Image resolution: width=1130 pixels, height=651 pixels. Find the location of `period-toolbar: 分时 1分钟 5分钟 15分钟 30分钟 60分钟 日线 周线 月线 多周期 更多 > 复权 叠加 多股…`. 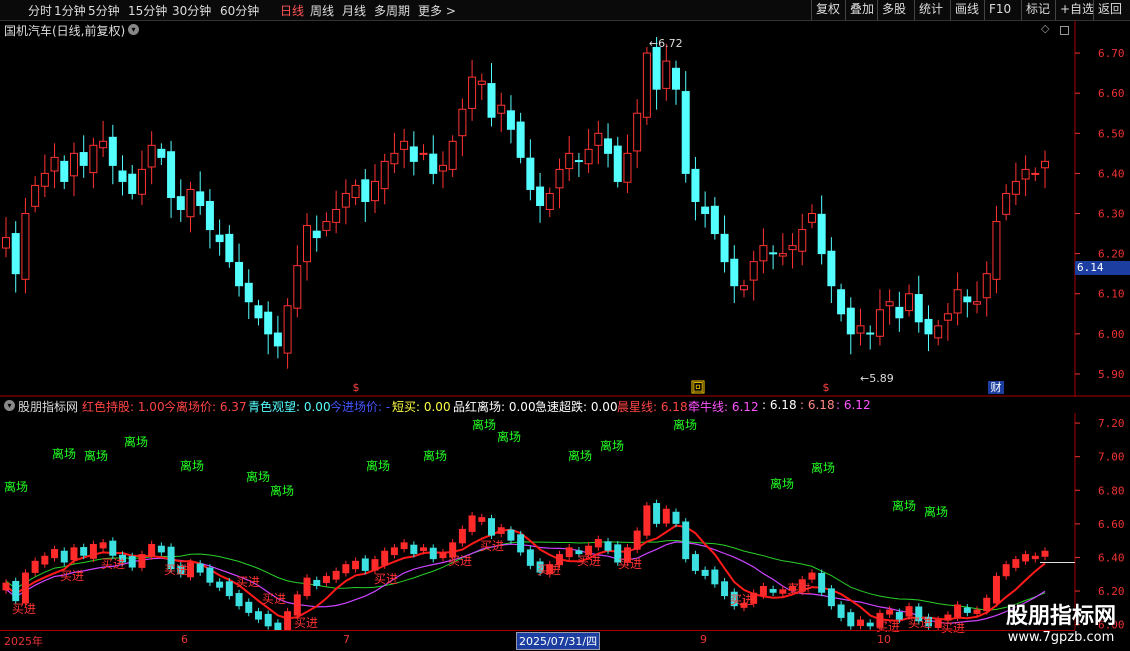

period-toolbar: 分时 1分钟 5分钟 15分钟 30分钟 60分钟 日线 周线 月线 多周期 更多 > 复权 叠加 多股… is located at coordinates (565, 10).